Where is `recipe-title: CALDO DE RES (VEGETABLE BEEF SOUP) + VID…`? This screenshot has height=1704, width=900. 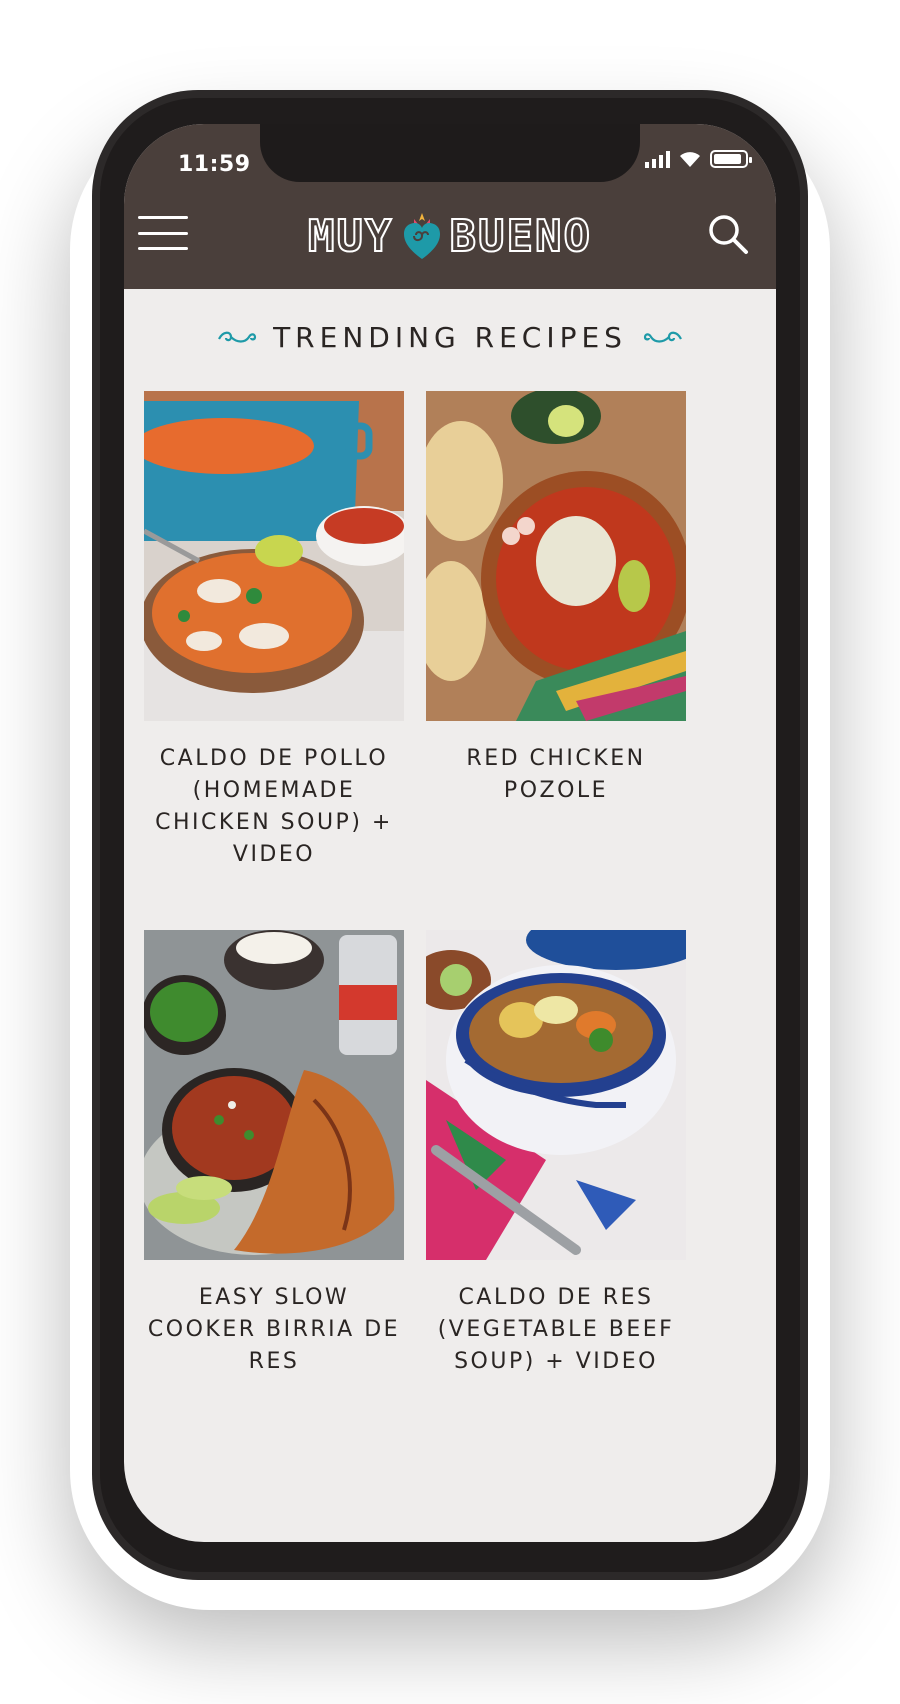 recipe-title: CALDO DE RES (VEGETABLE BEEF SOUP) + VID… is located at coordinates (556, 1330).